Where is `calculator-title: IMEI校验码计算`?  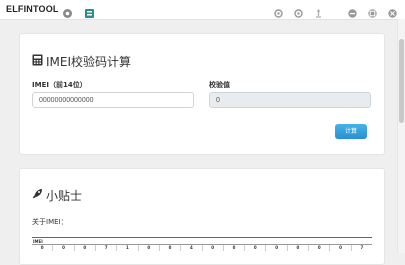 calculator-title: IMEI校验码计算 is located at coordinates (81, 61).